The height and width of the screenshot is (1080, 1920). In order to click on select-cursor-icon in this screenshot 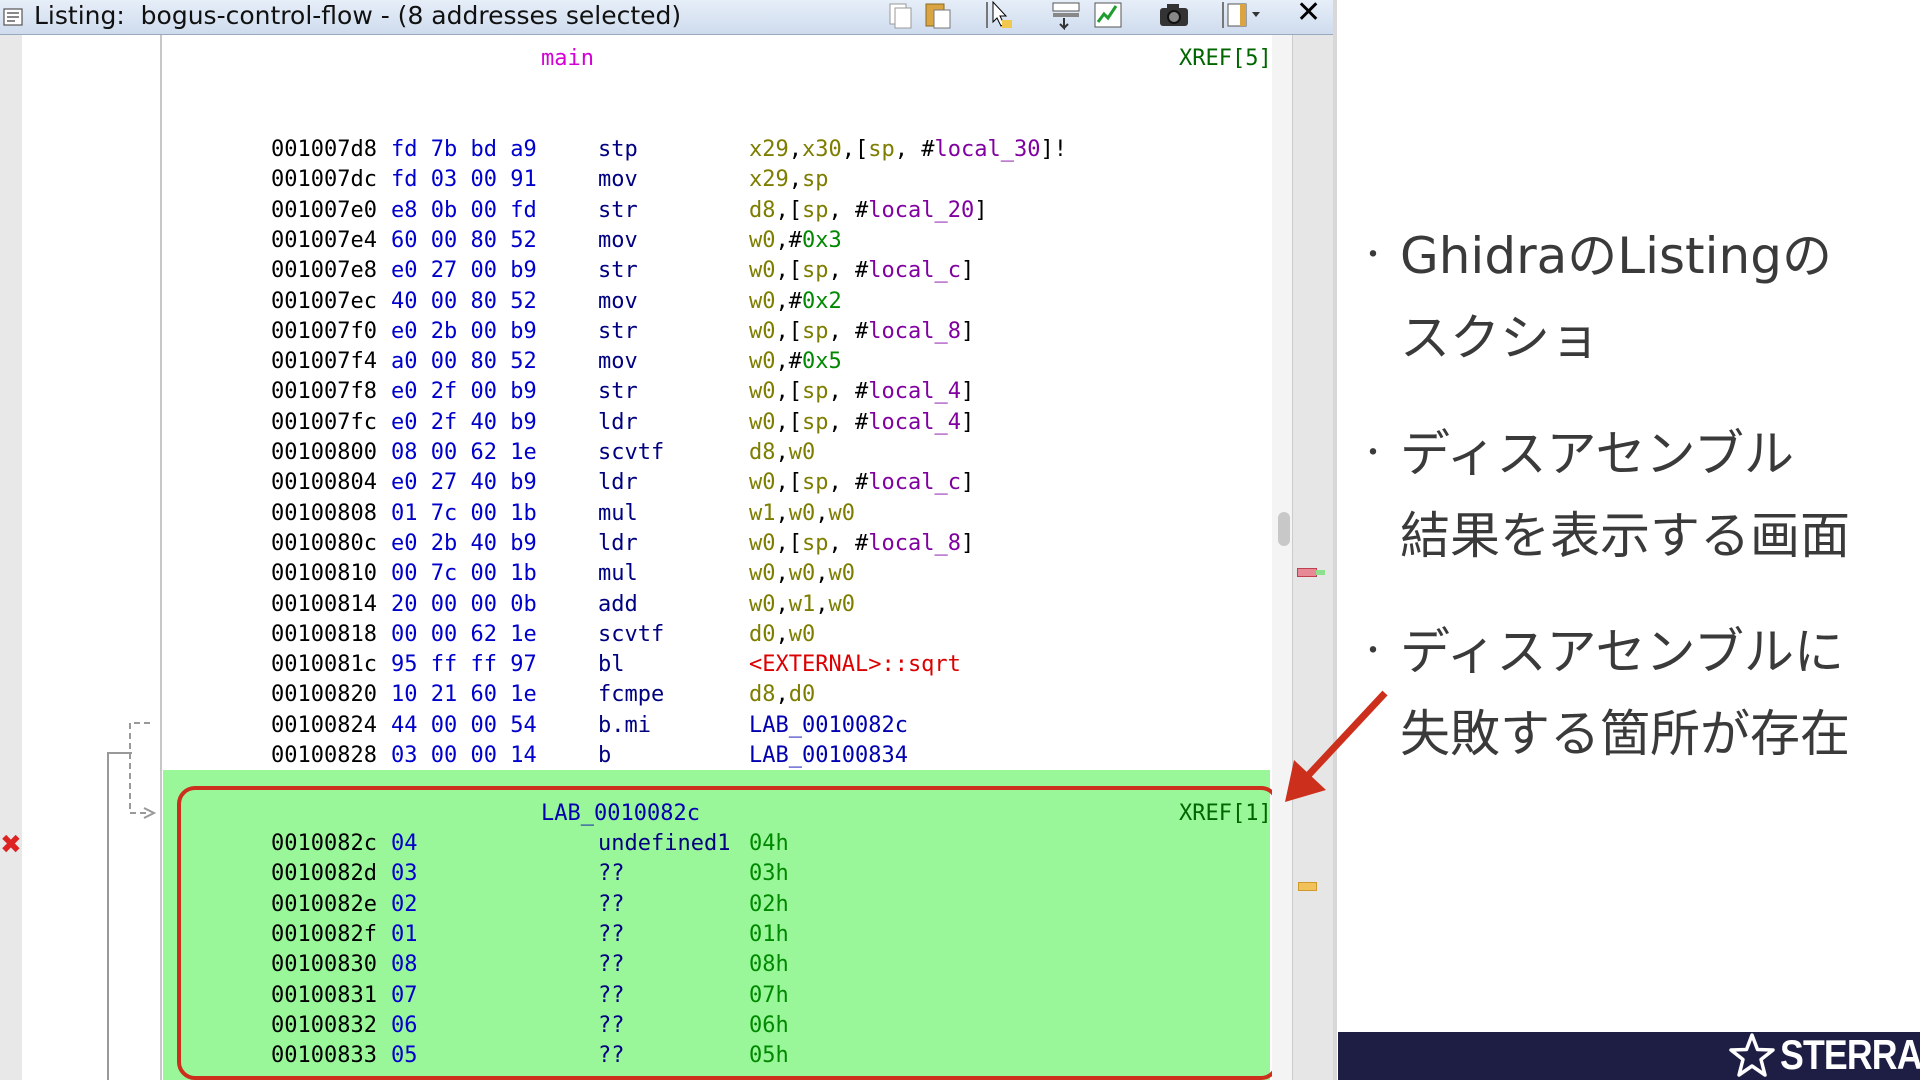, I will do `click(1000, 15)`.